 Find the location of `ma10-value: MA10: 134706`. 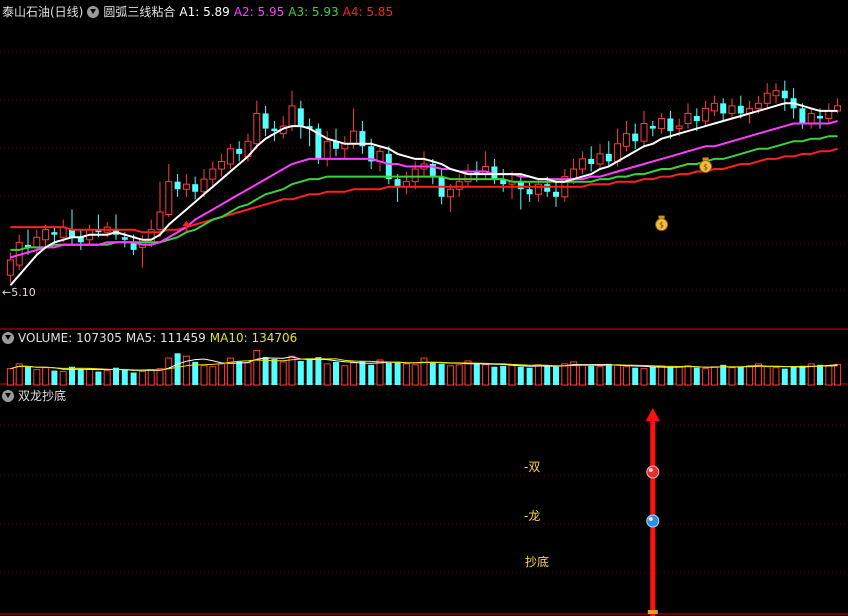

ma10-value: MA10: 134706 is located at coordinates (253, 338).